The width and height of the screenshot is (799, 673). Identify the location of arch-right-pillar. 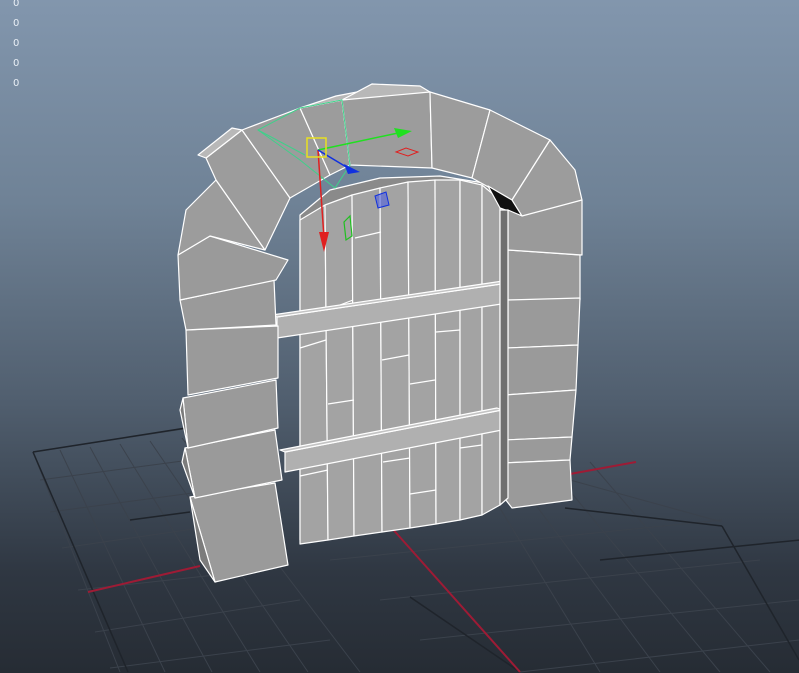
(541, 354).